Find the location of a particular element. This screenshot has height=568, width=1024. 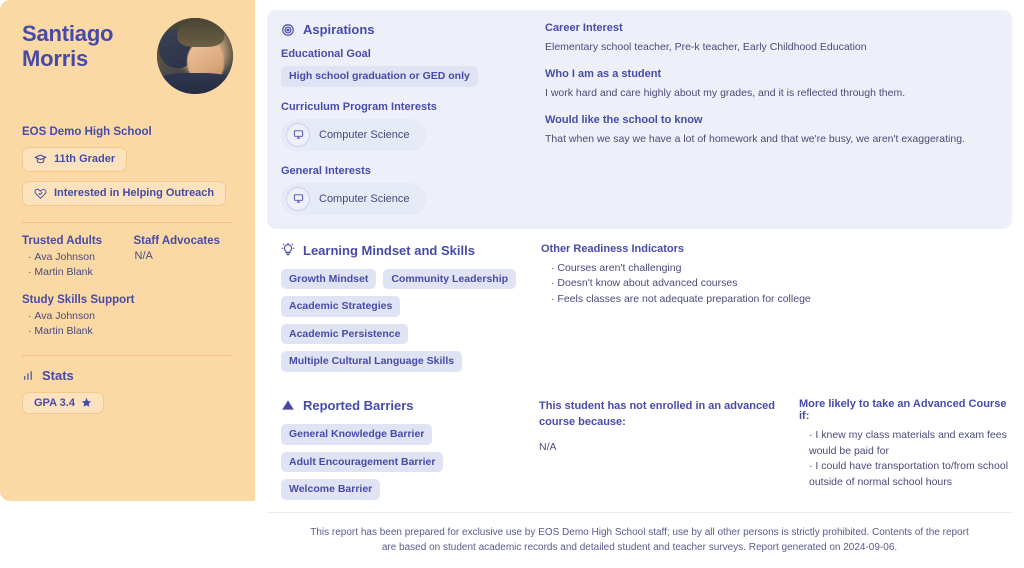

grade-badge: 11th Grader is located at coordinates (75, 159).